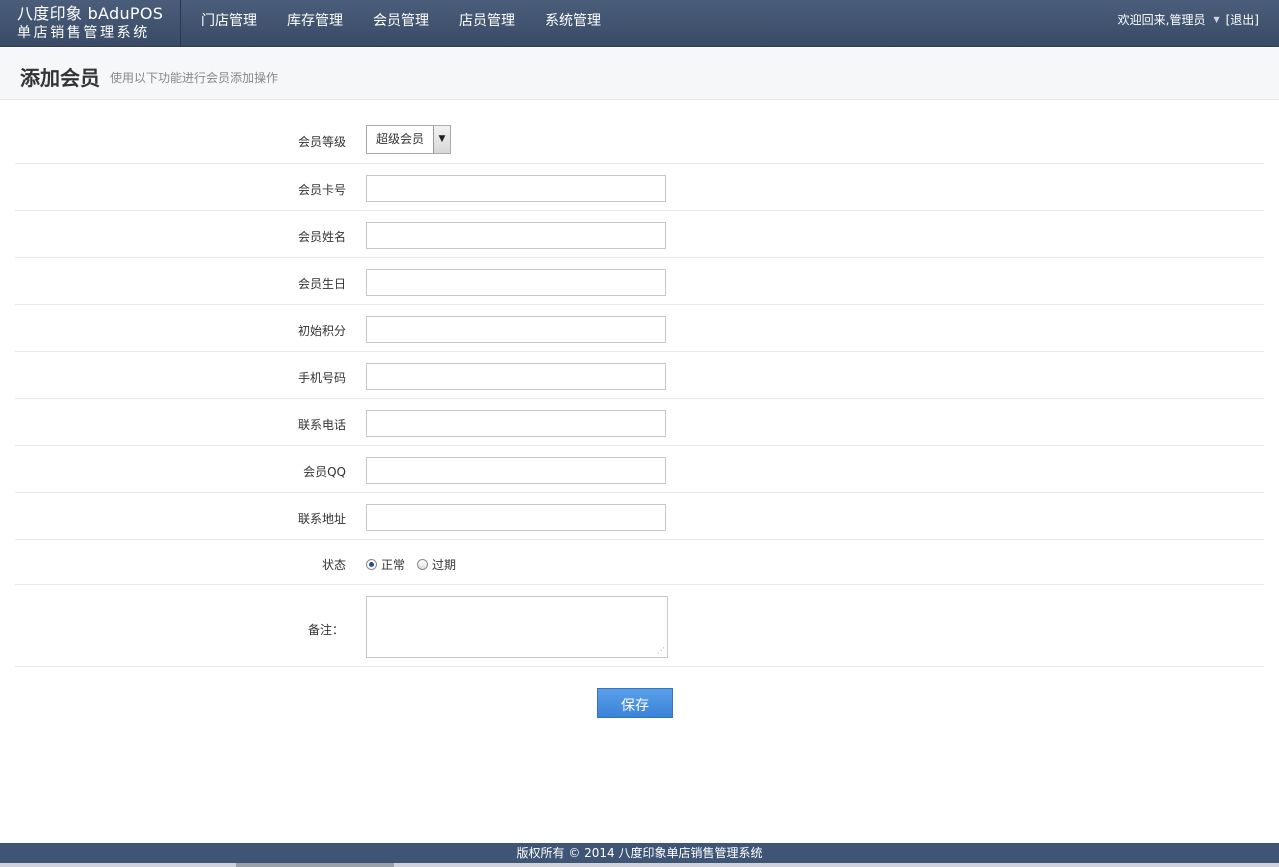 The height and width of the screenshot is (867, 1279). I want to click on brand-tagline: 单店销售管理系统, so click(83, 33).